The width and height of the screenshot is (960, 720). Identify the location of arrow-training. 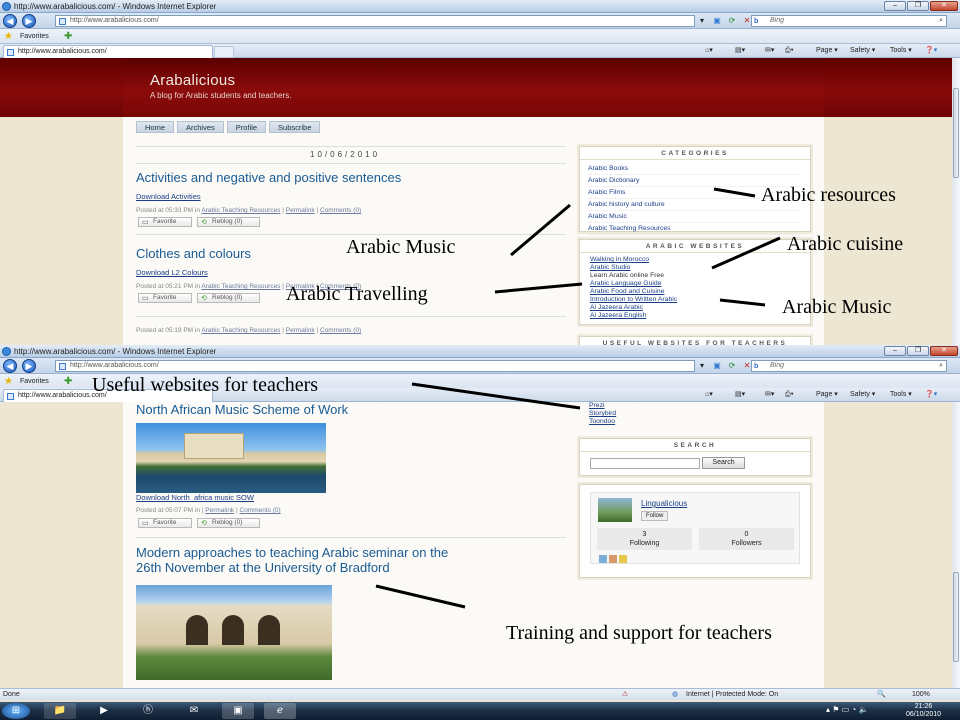
(420, 596).